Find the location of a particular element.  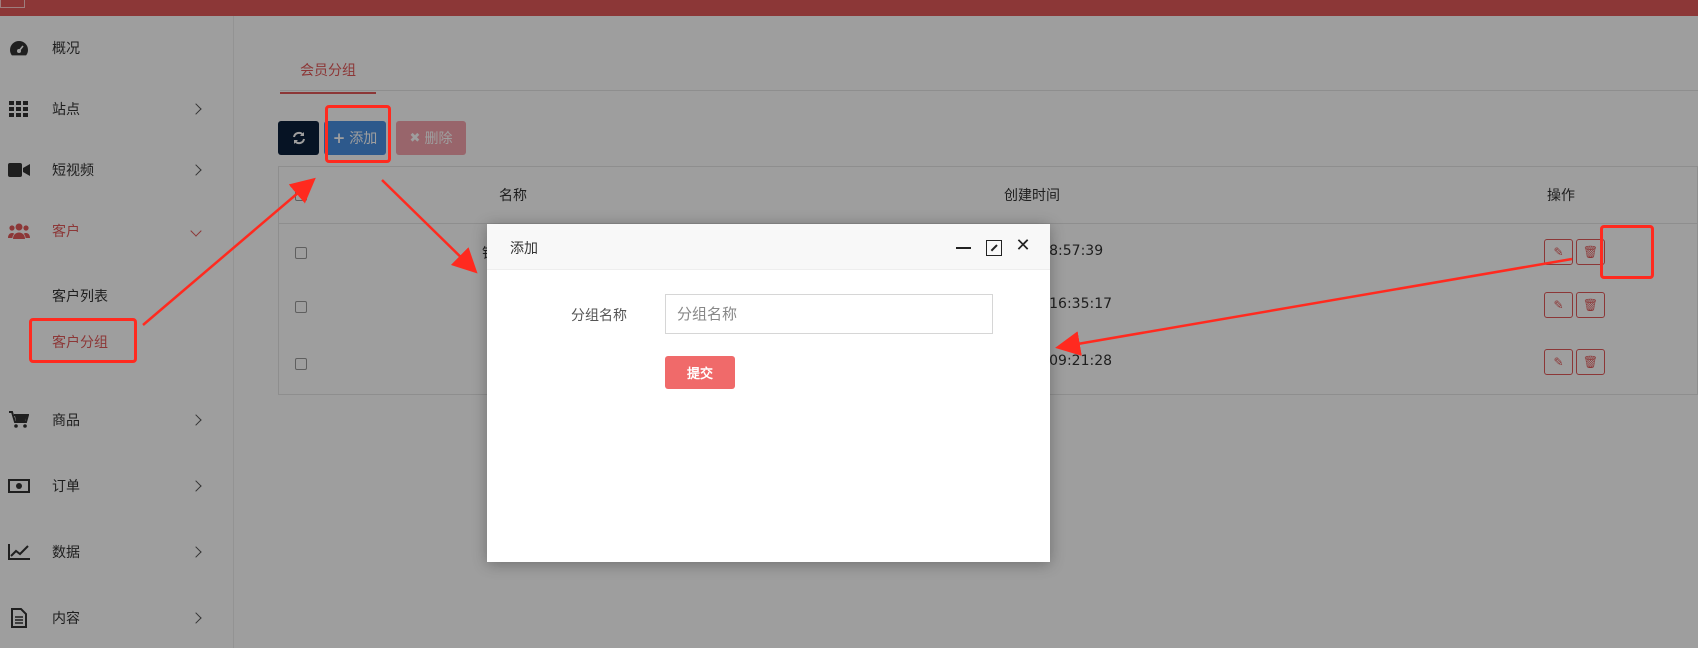

arrow-add-to-dialog is located at coordinates (429, 226).